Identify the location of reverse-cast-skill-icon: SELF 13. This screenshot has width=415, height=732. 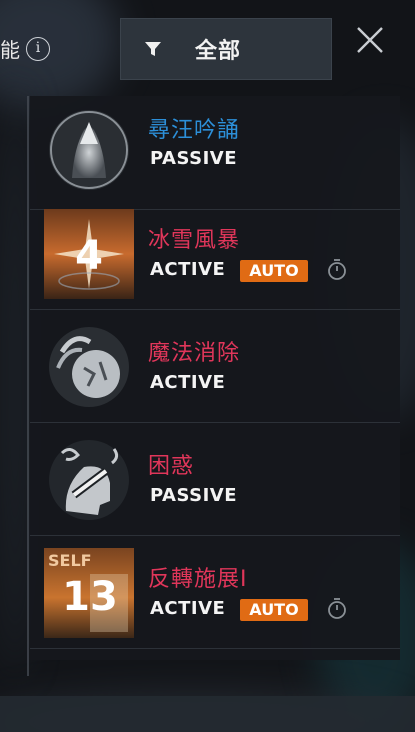
(89, 593).